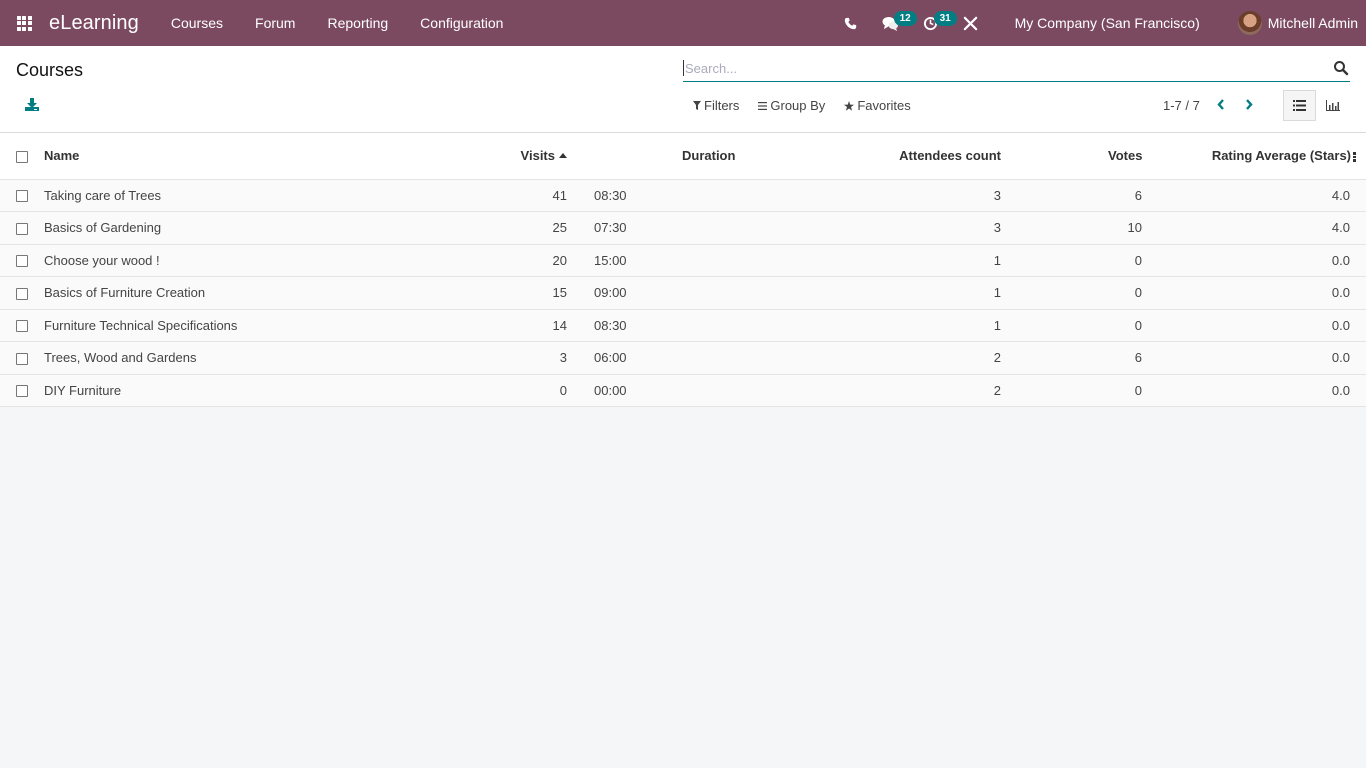 The width and height of the screenshot is (1366, 768). What do you see at coordinates (563, 156) in the screenshot?
I see `sort-ascending-icon` at bounding box center [563, 156].